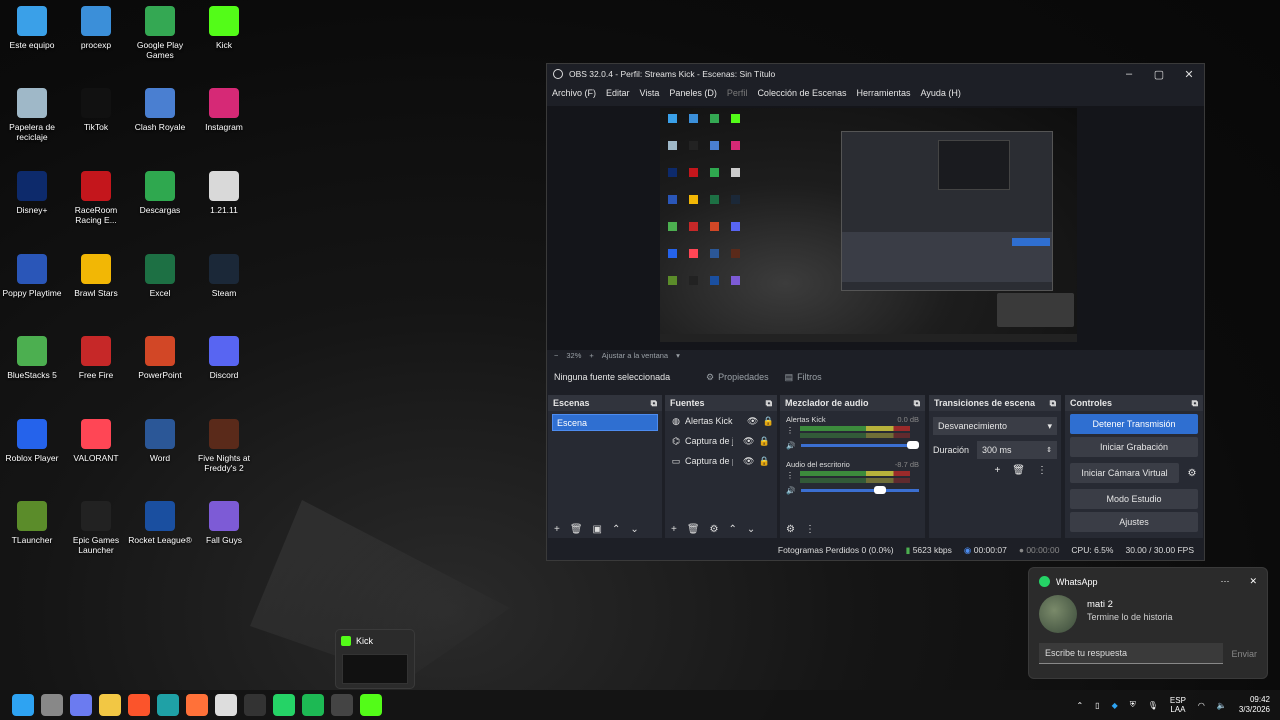  I want to click on menu-archivo: Archivo (F), so click(574, 93).